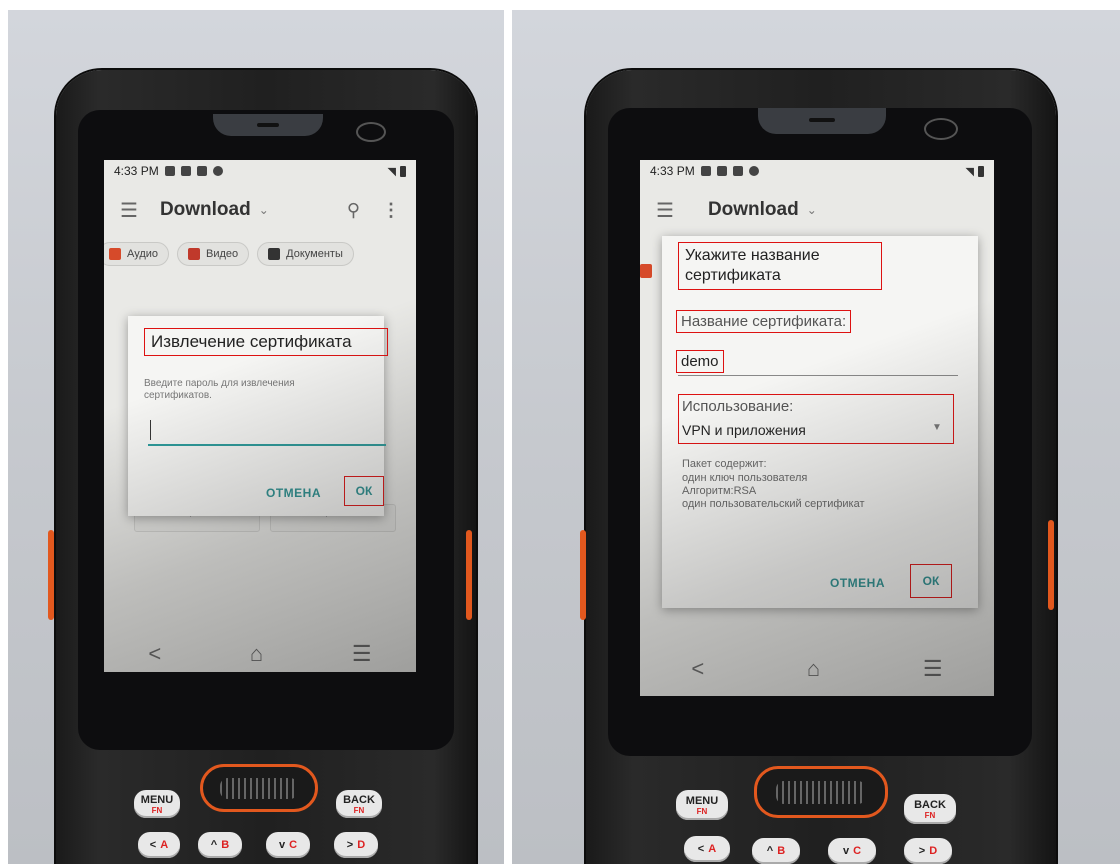  I want to click on text-cursor, so click(150, 430).